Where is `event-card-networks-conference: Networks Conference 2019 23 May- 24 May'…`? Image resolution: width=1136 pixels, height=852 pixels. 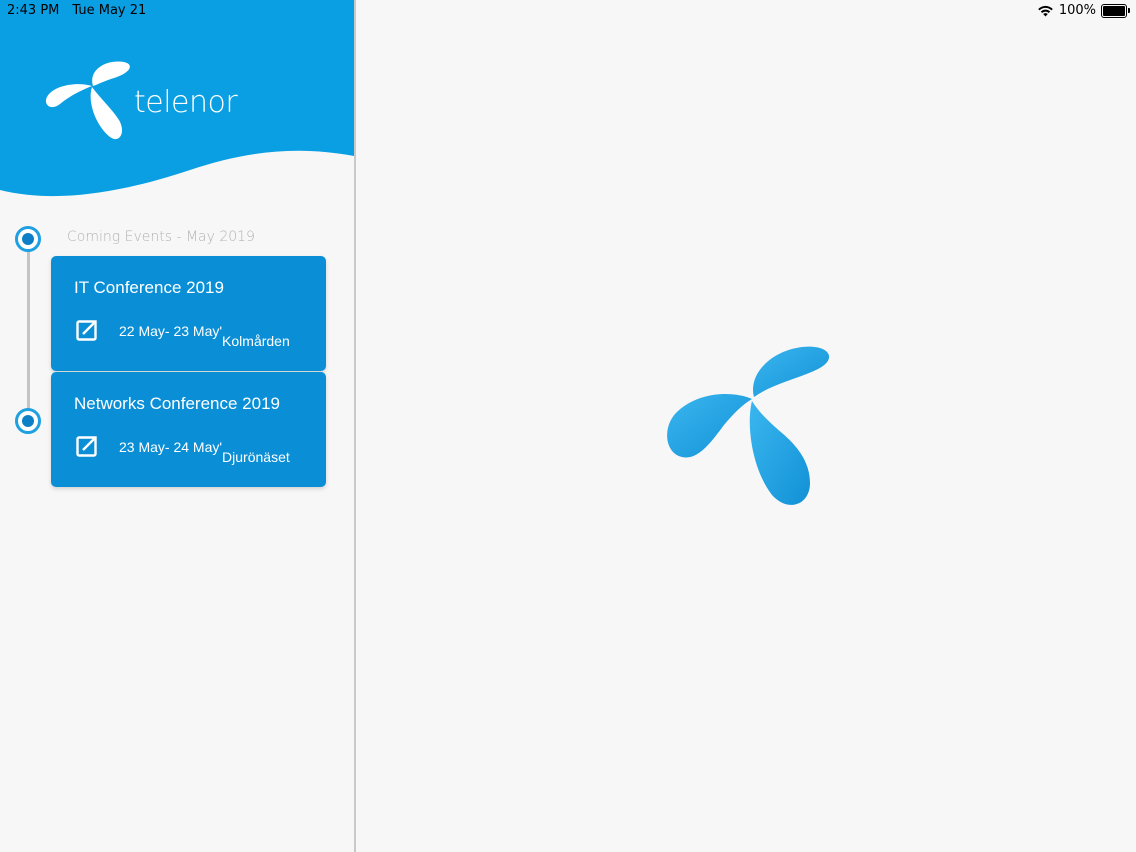
event-card-networks-conference: Networks Conference 2019 23 May- 24 May'… is located at coordinates (188, 429).